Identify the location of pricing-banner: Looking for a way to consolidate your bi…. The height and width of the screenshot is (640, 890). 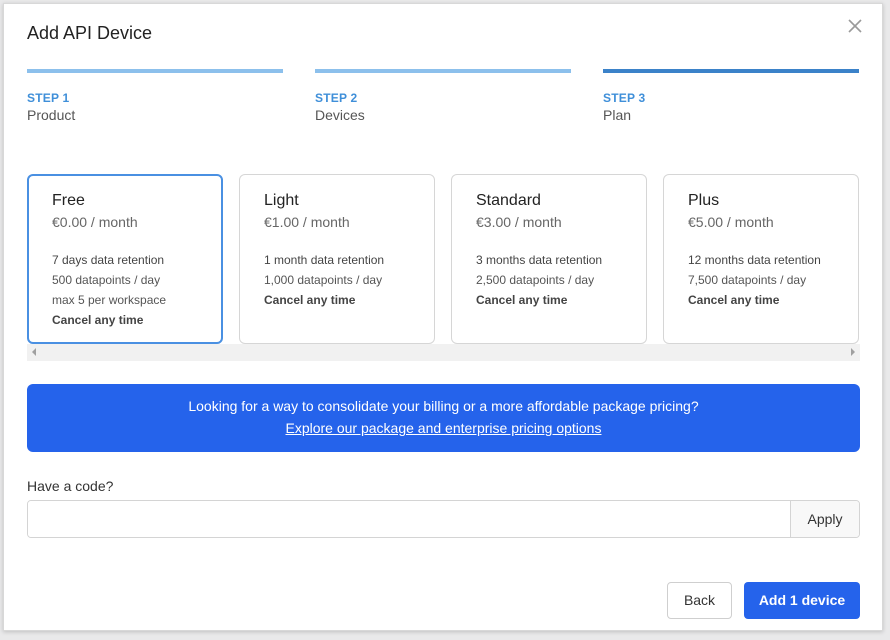
(443, 418).